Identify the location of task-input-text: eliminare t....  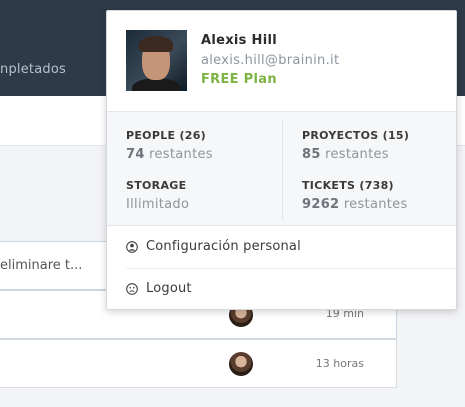
(41, 265).